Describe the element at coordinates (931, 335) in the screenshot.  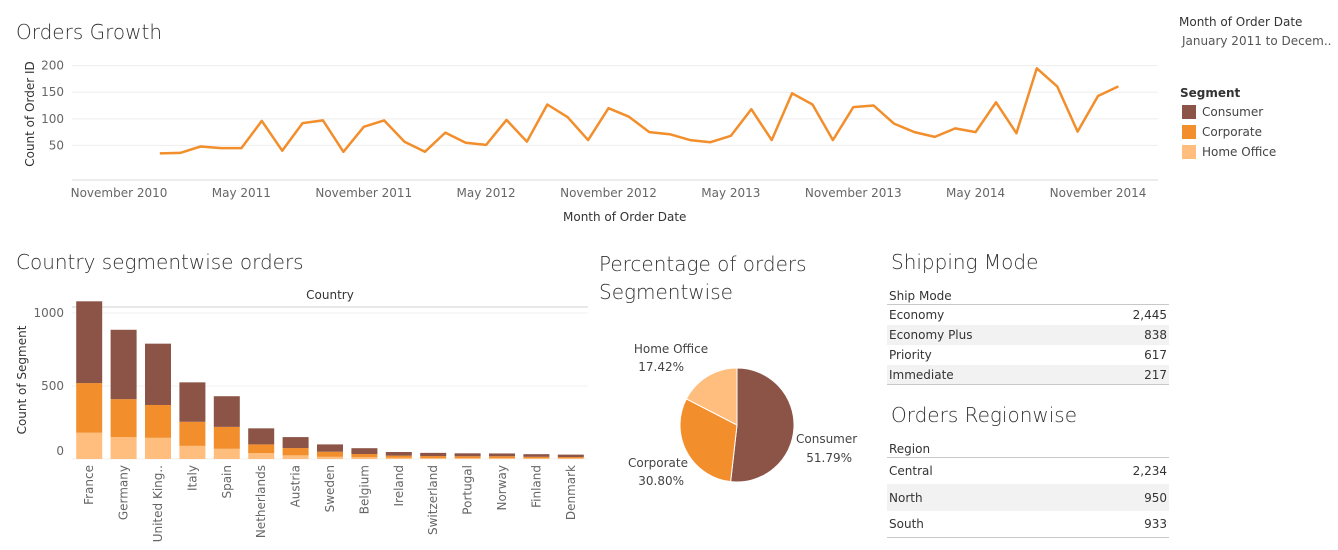
I see `ship-mode-cell: Economy Plus` at that location.